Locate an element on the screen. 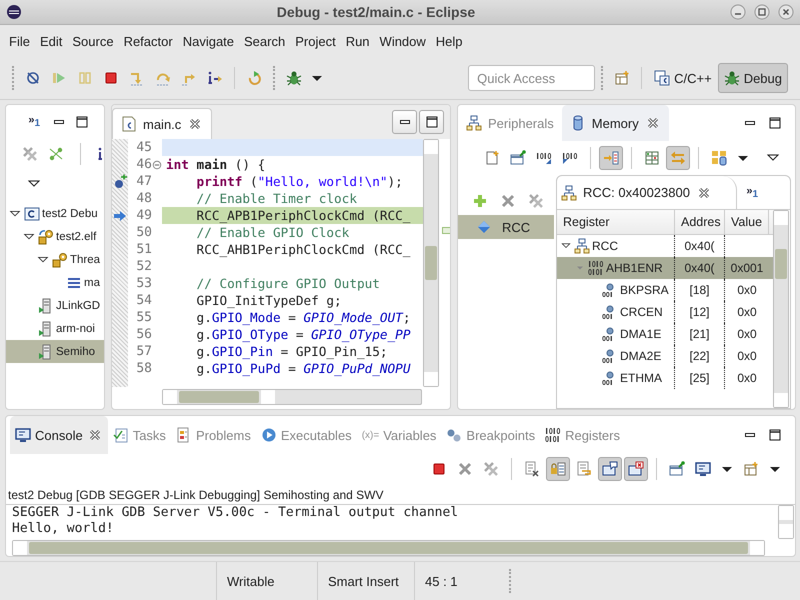 The height and width of the screenshot is (600, 800). view-tab: Tasks is located at coordinates (139, 435).